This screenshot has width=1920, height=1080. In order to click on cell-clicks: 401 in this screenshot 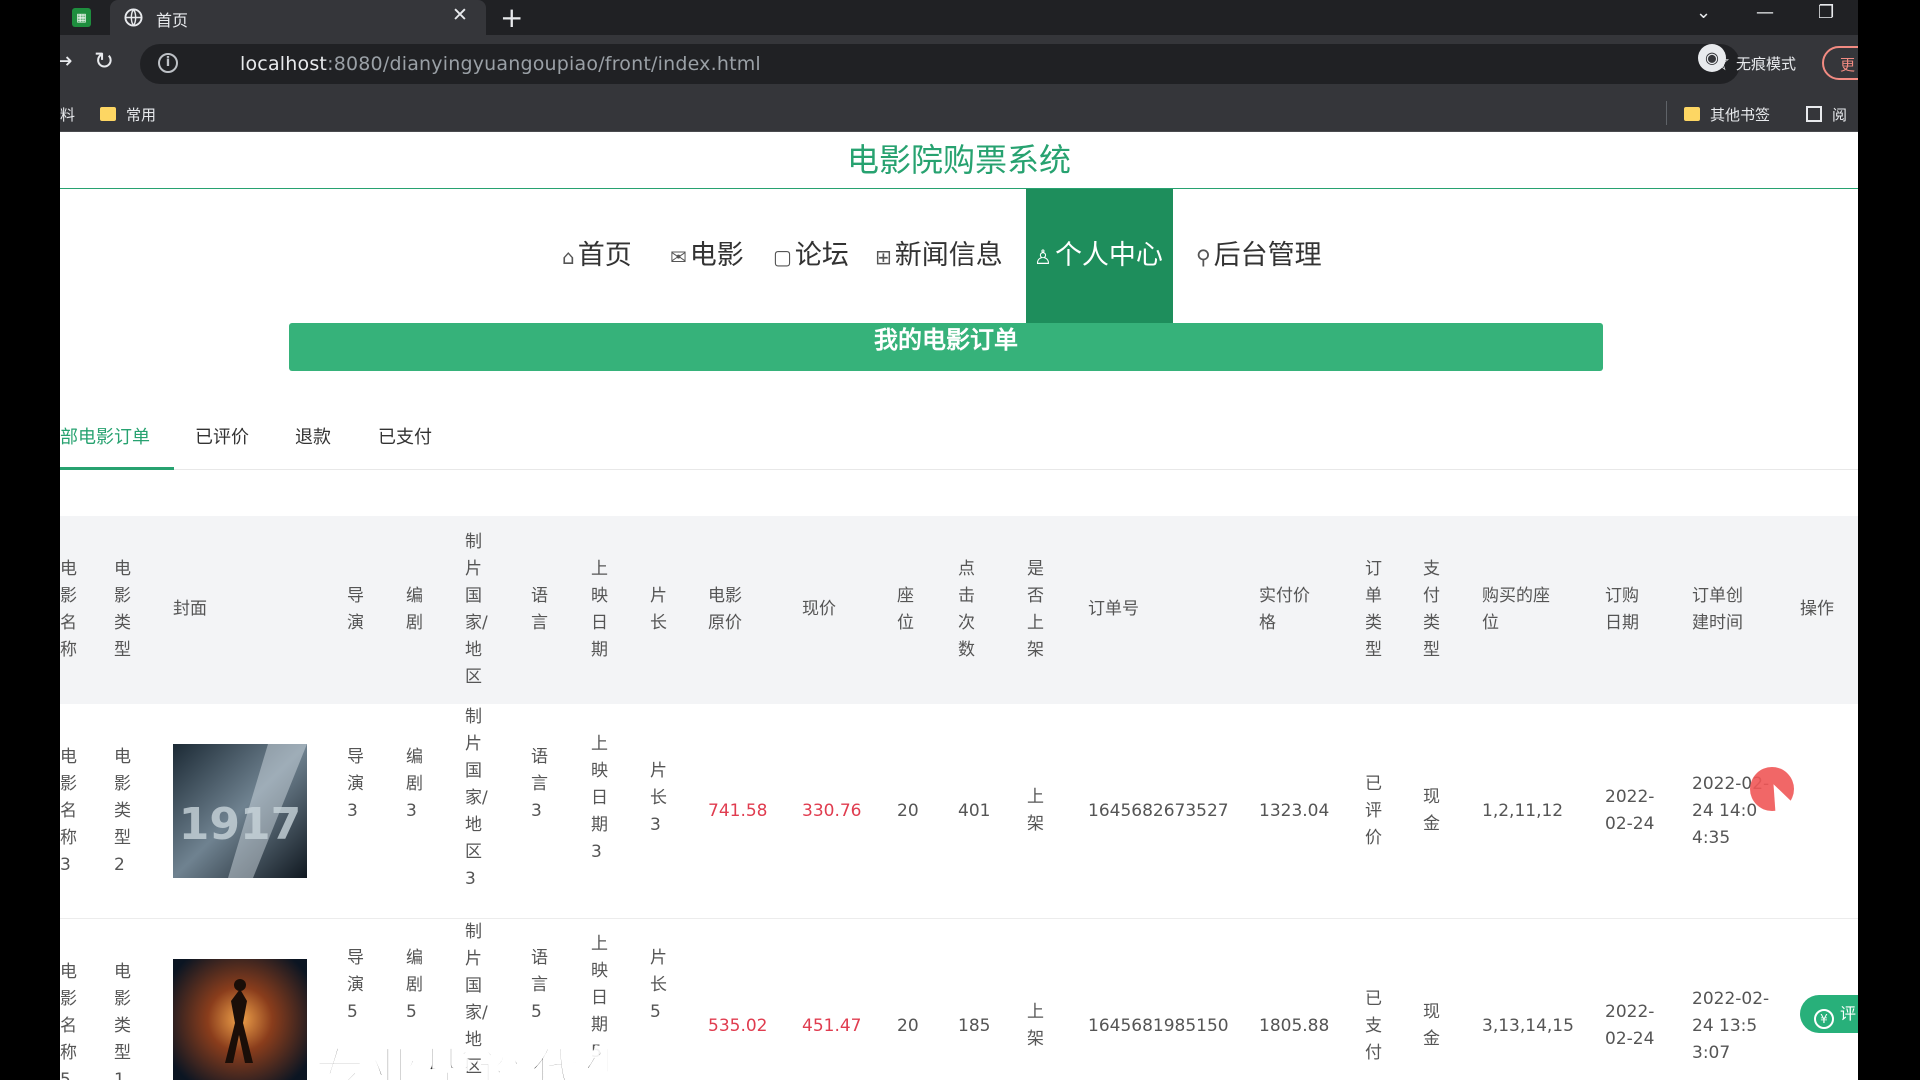, I will do `click(974, 811)`.